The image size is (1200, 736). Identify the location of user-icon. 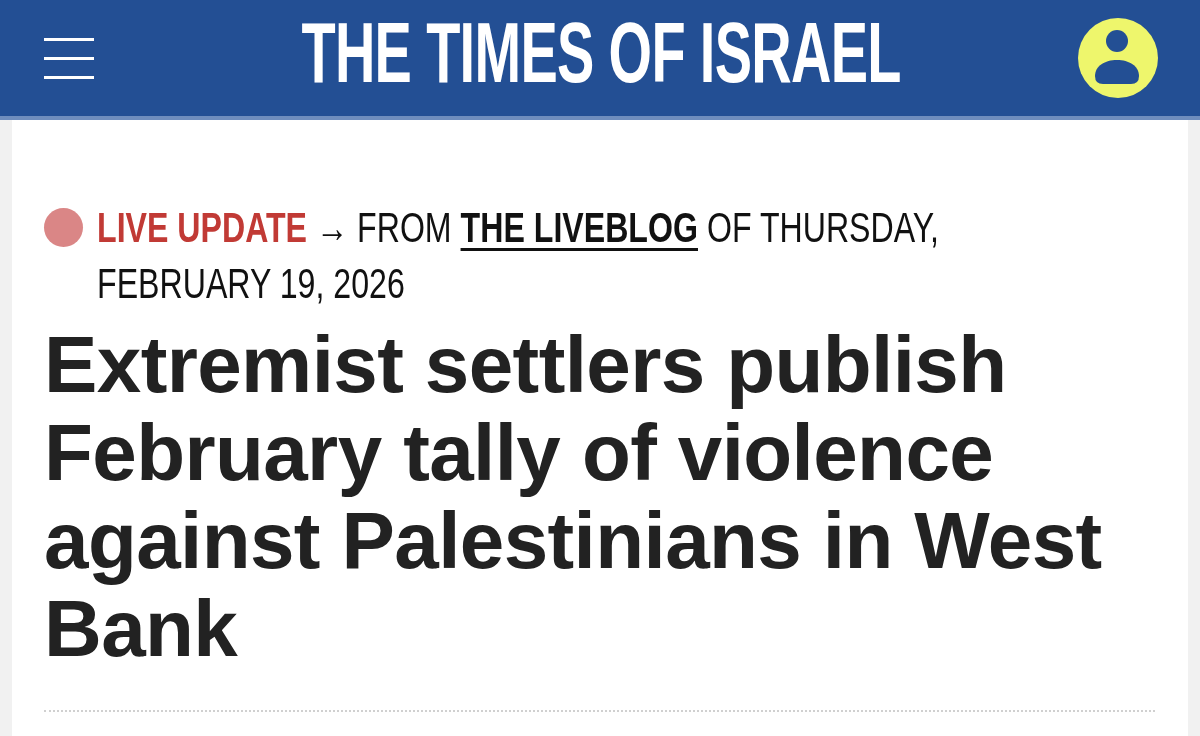
(1118, 58).